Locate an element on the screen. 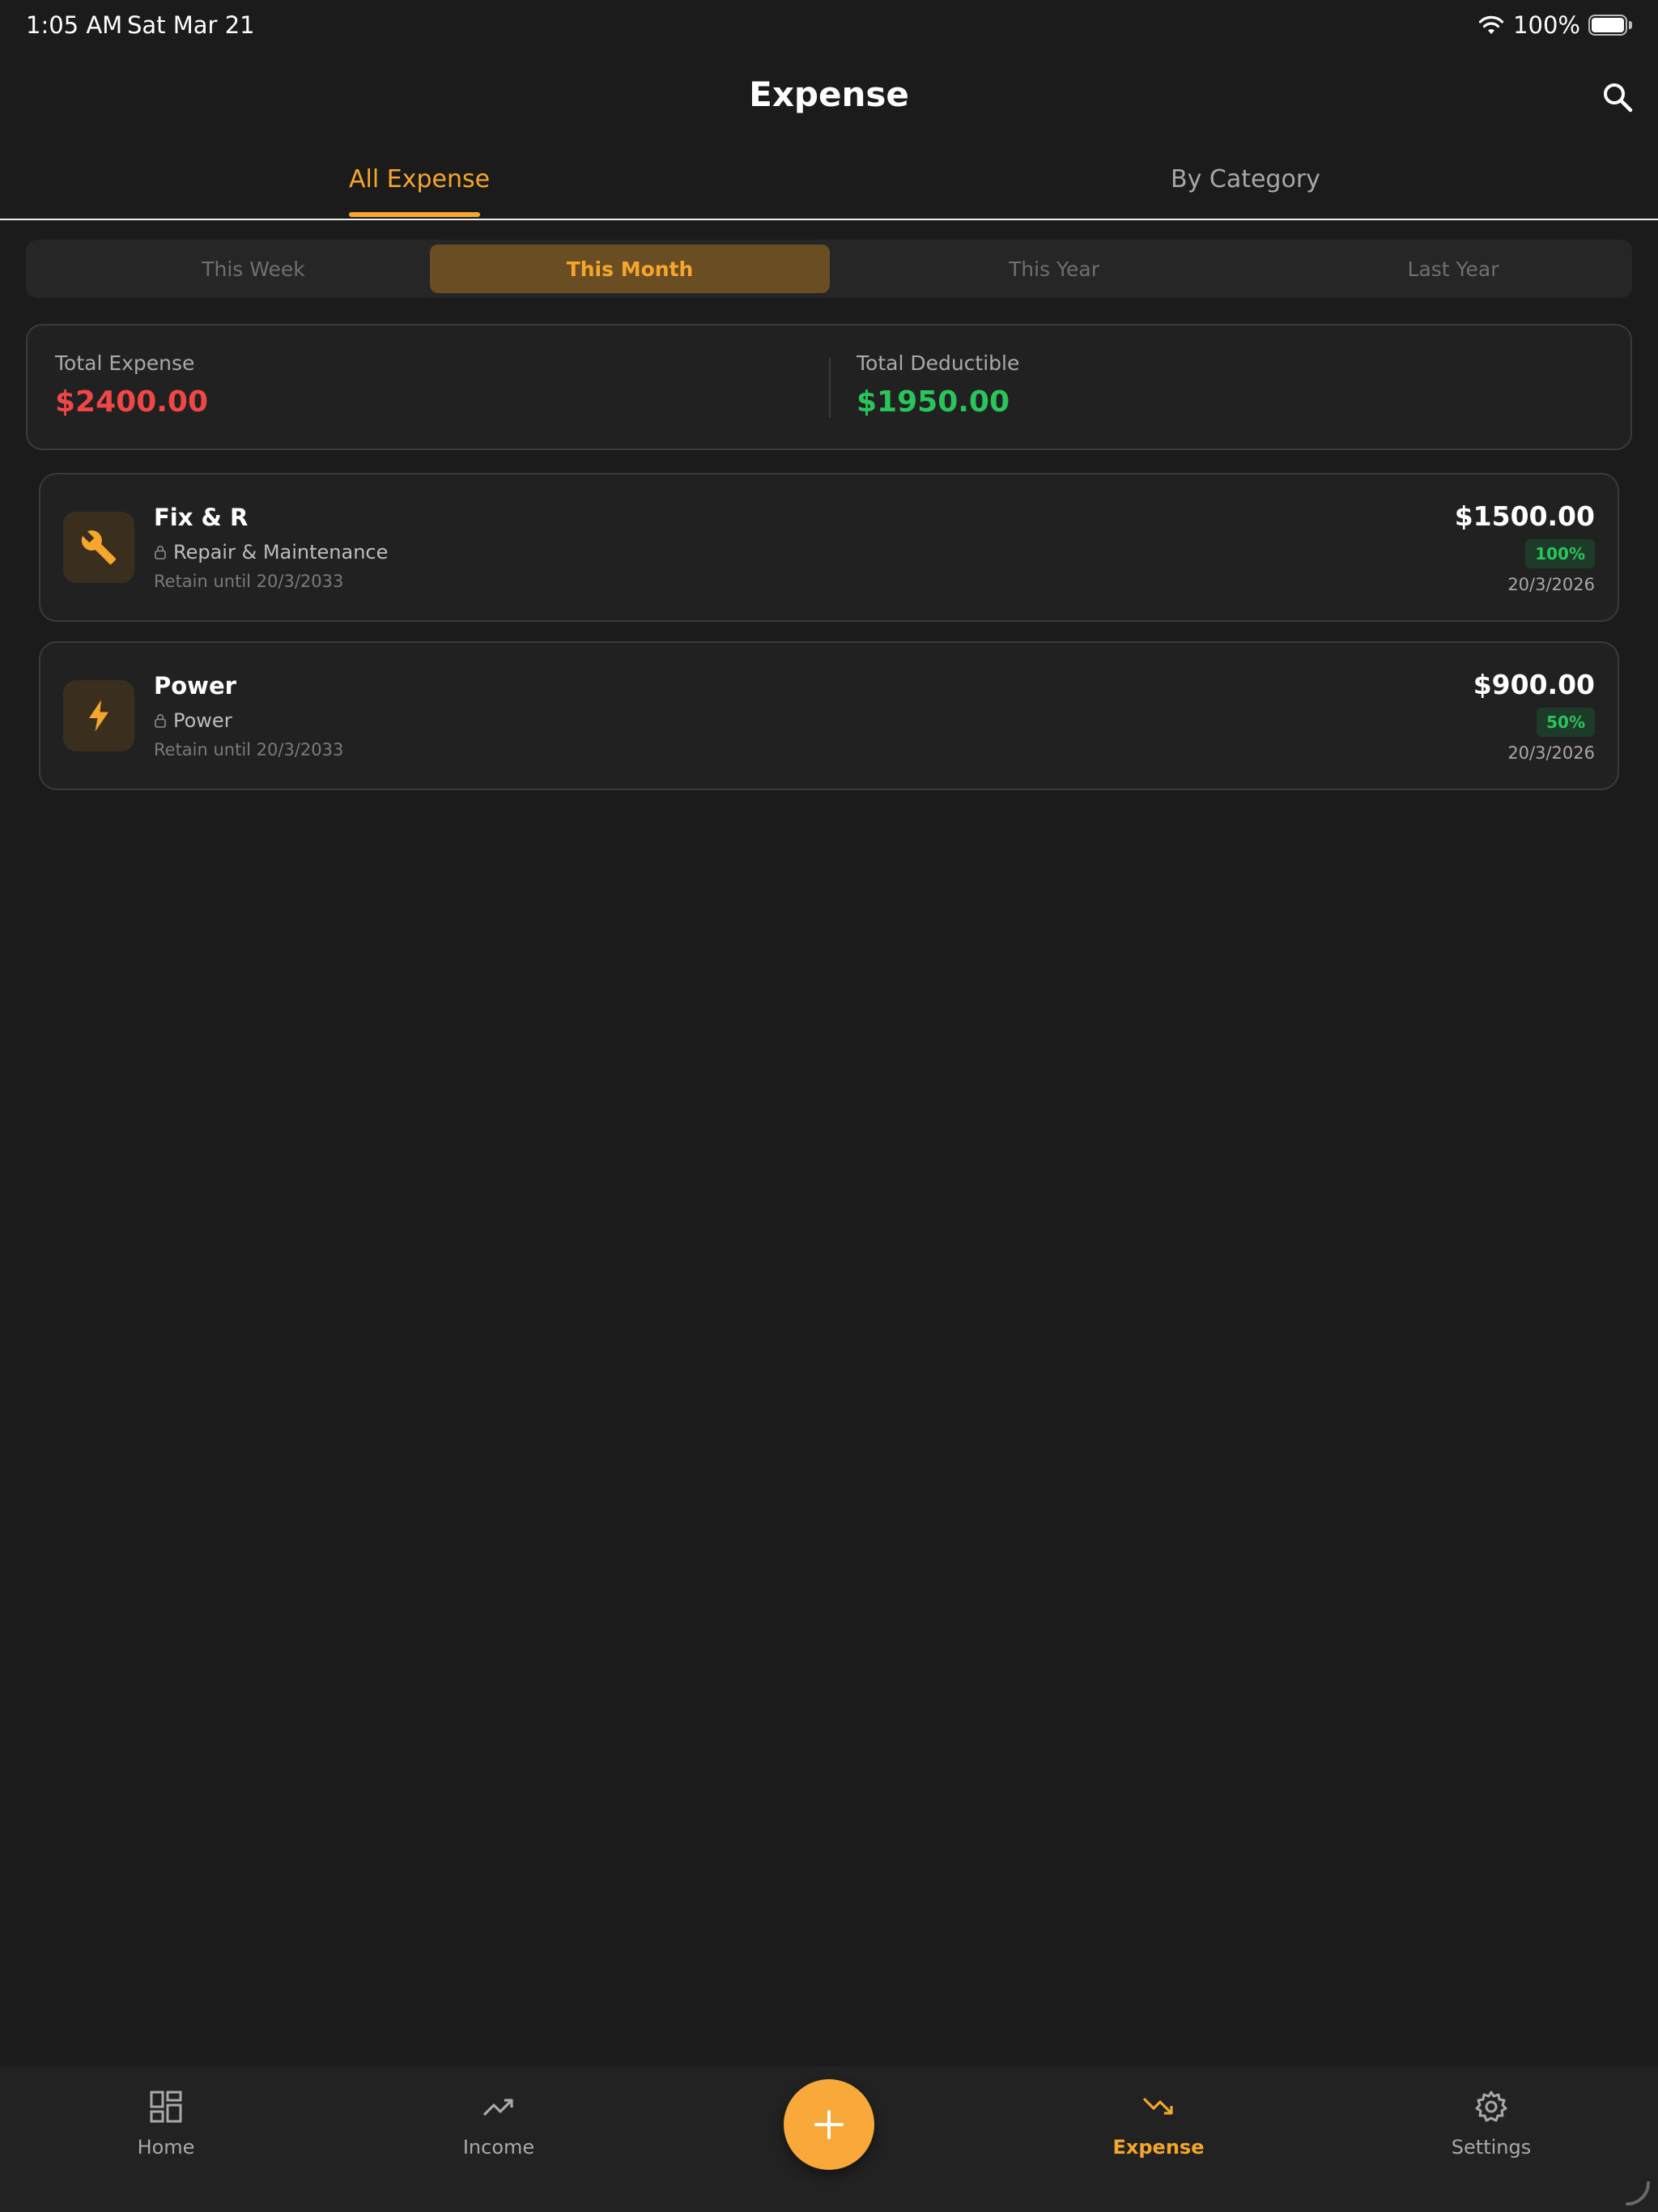 This screenshot has height=2212, width=1658. summary-divider is located at coordinates (830, 388).